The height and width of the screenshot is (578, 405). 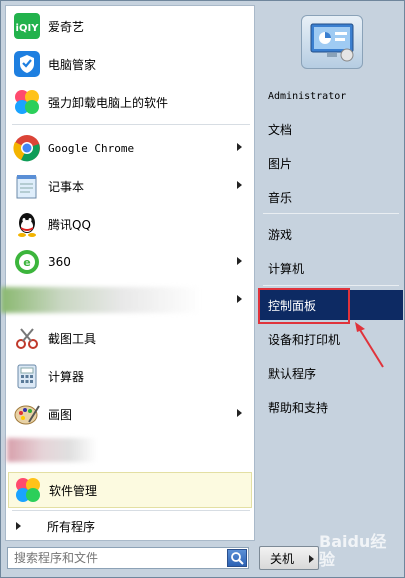 I want to click on link-games: 游戏, so click(x=331, y=234).